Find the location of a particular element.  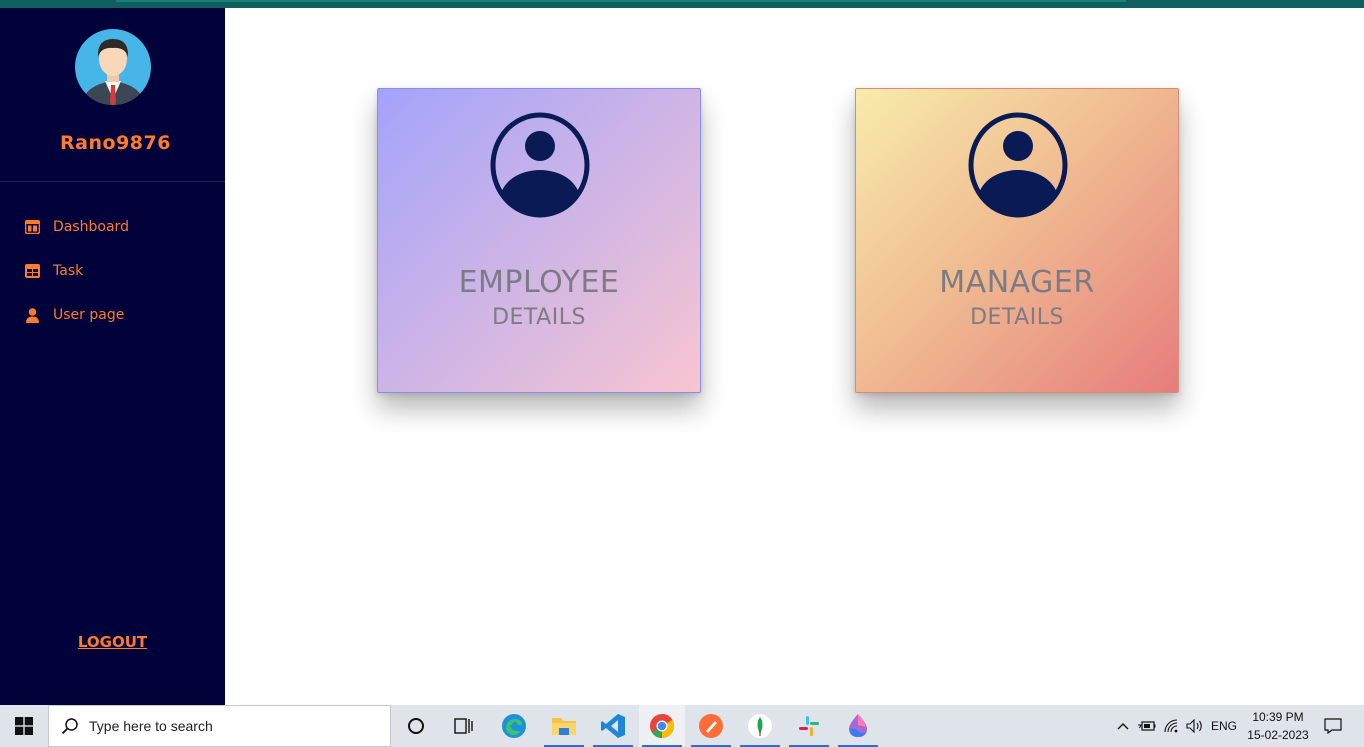

file-explorer-app is located at coordinates (564, 726).